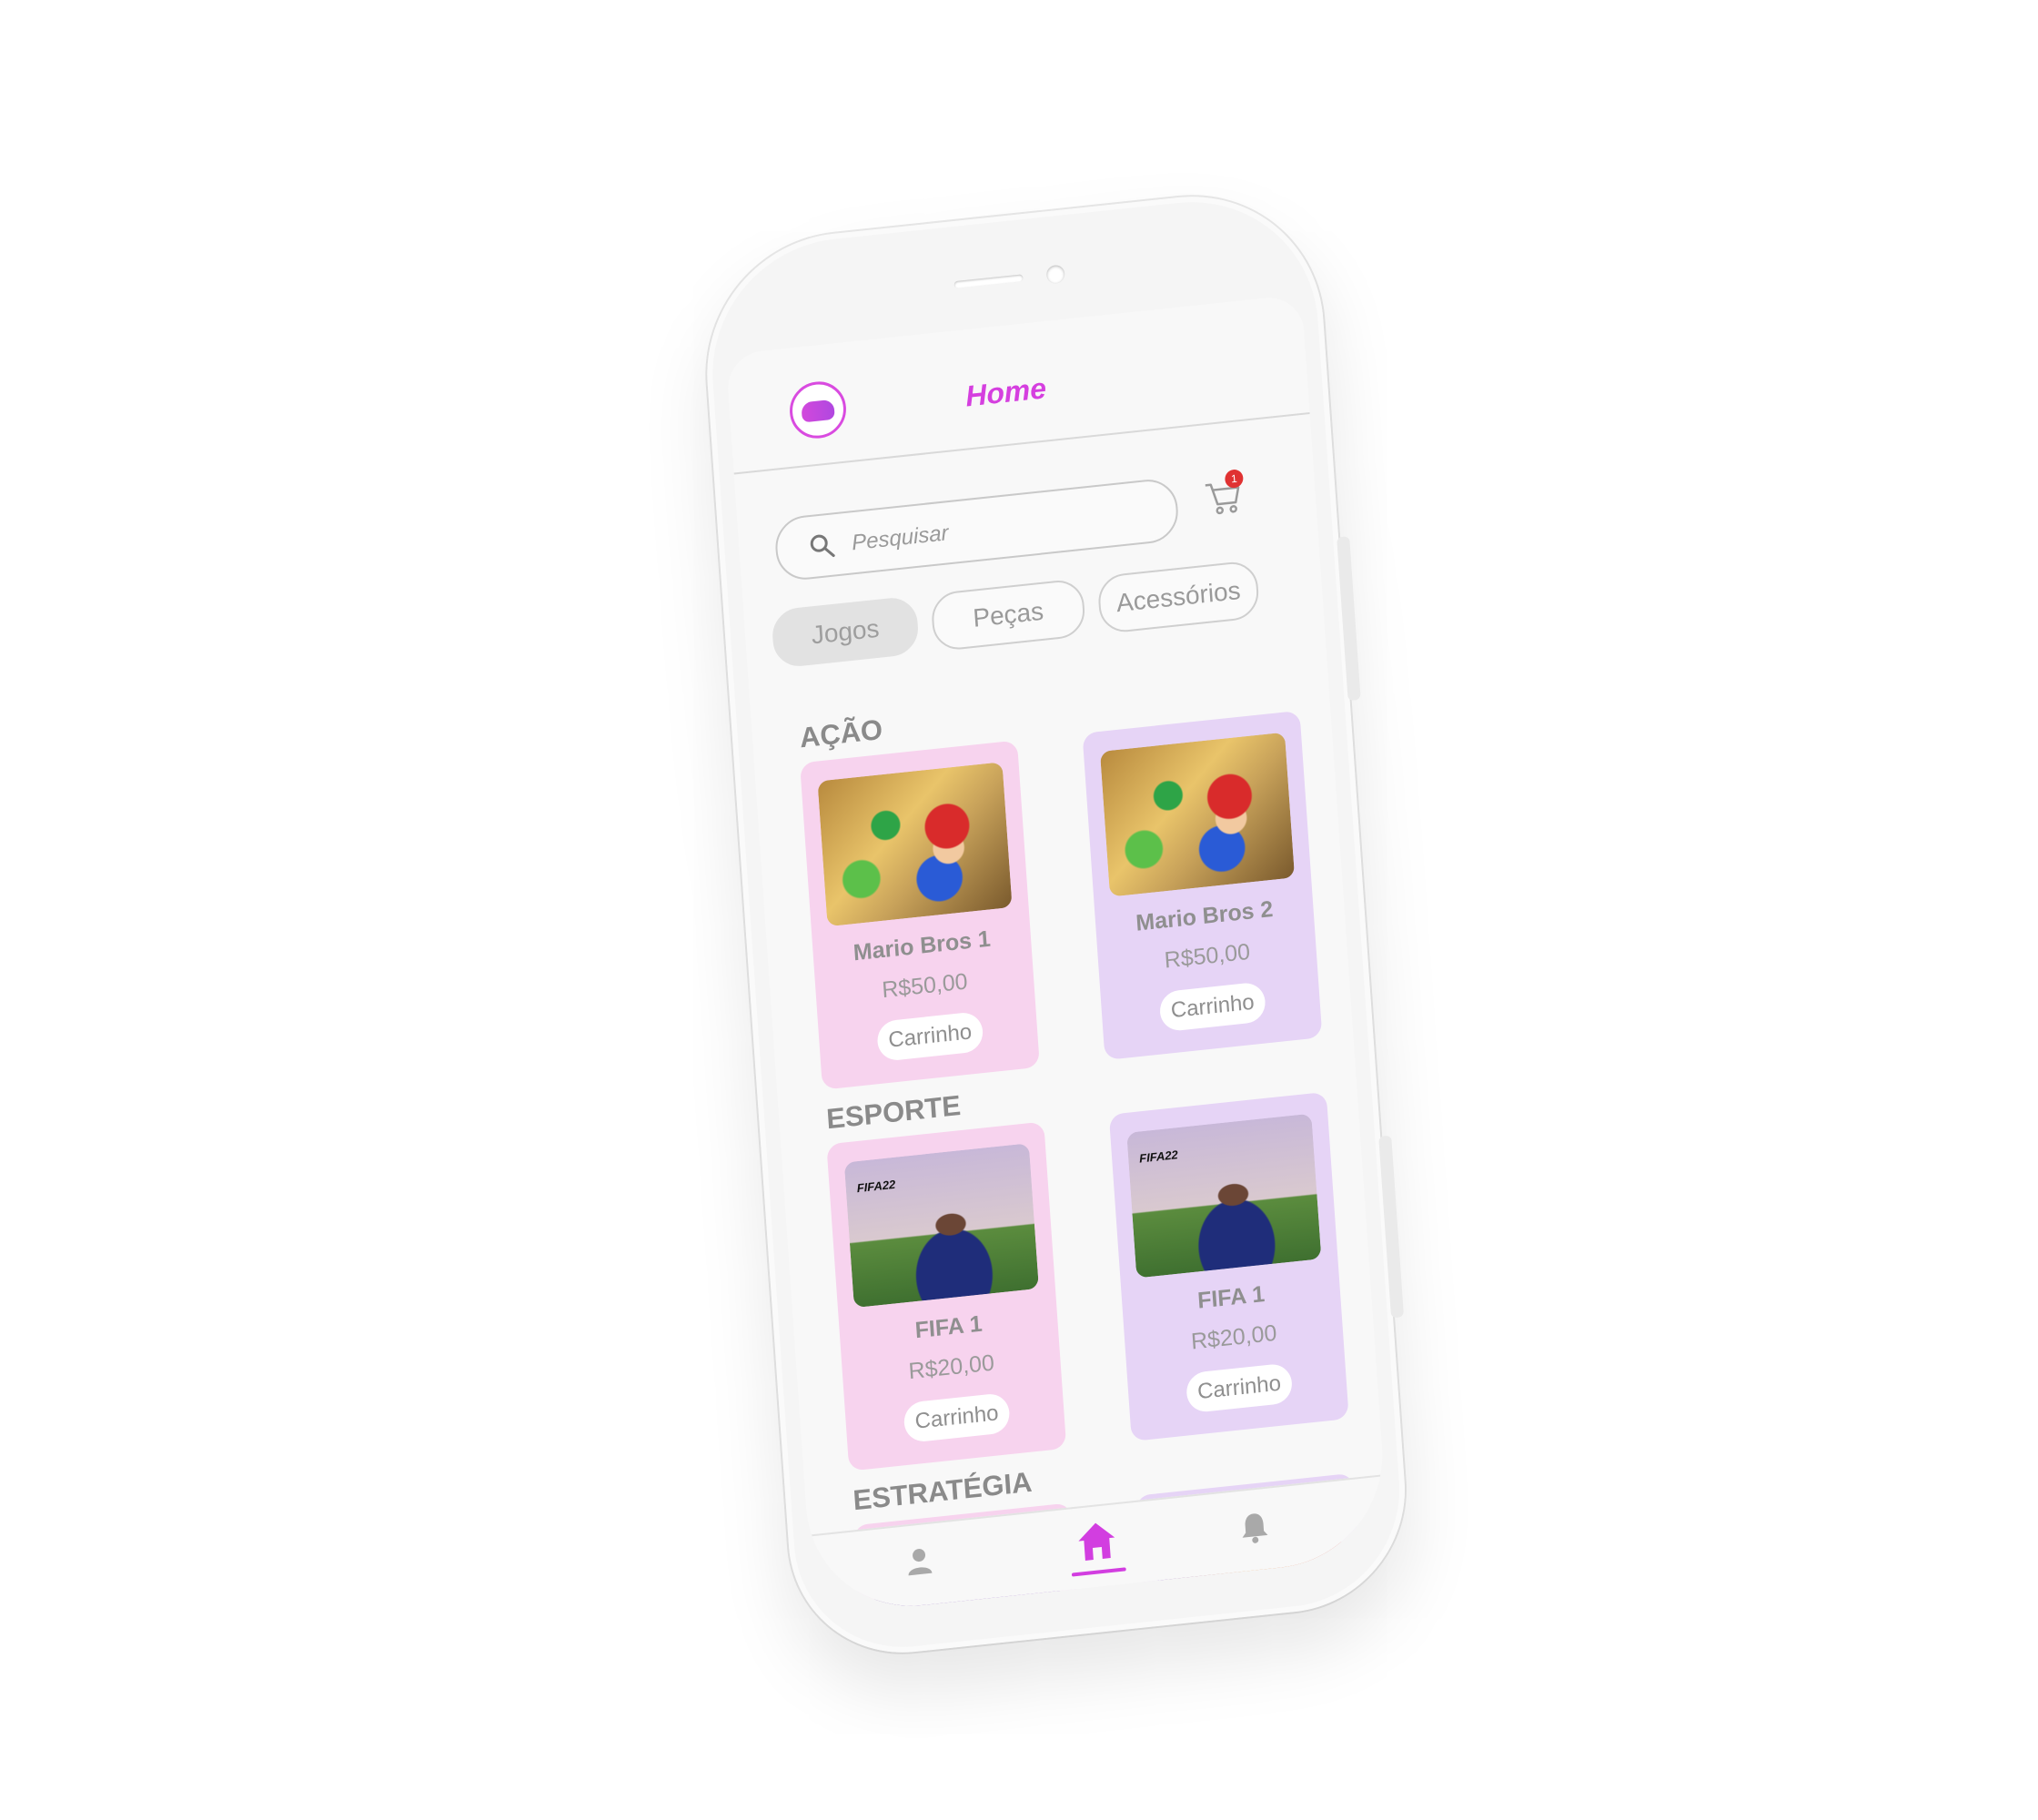 The height and width of the screenshot is (1820, 2038). Describe the element at coordinates (922, 946) in the screenshot. I see `product-name: Mario Bros 1` at that location.